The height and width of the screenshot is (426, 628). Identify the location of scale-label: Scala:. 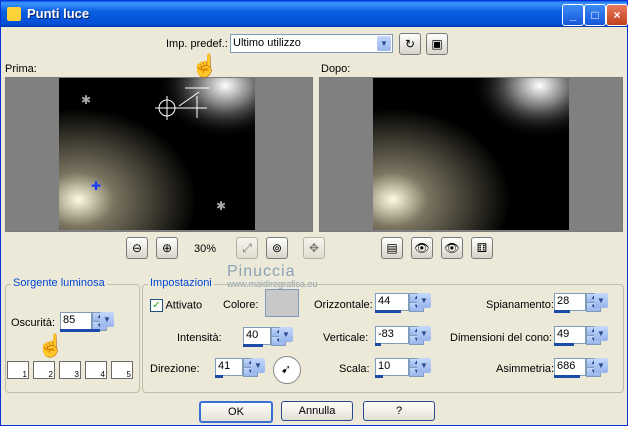
(354, 369).